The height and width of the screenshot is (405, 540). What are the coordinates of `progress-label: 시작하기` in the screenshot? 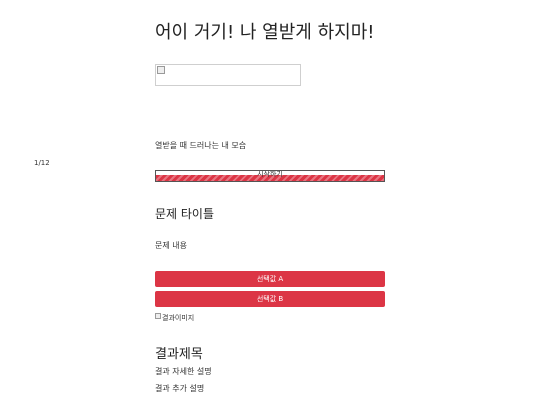 It's located at (270, 174).